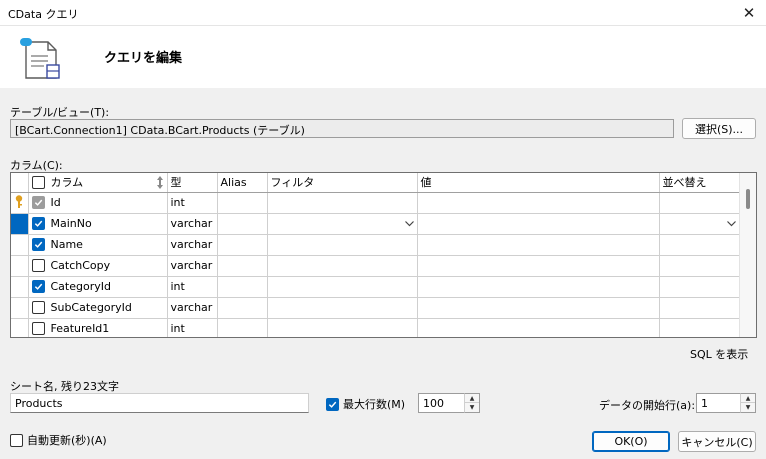 The image size is (766, 459). I want to click on max-rows-spinner: ▲ ▼, so click(472, 403).